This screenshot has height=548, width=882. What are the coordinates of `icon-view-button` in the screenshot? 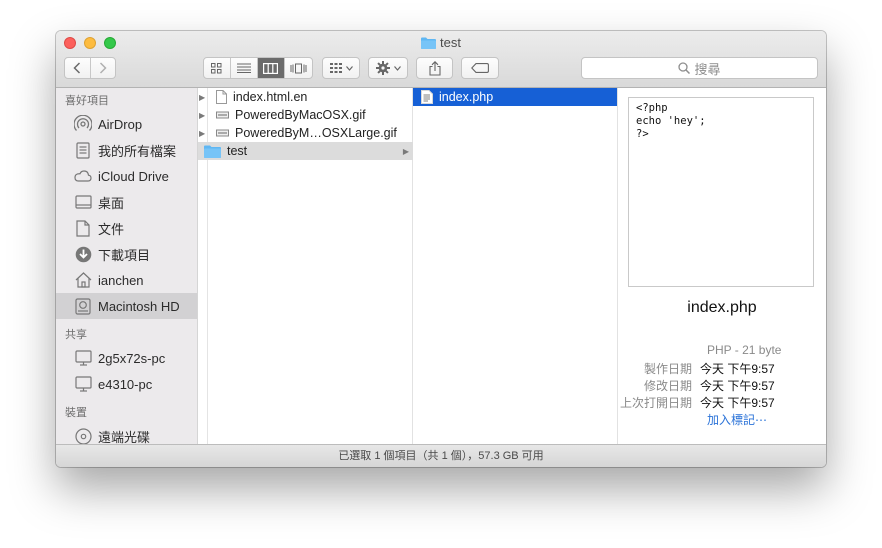 It's located at (217, 68).